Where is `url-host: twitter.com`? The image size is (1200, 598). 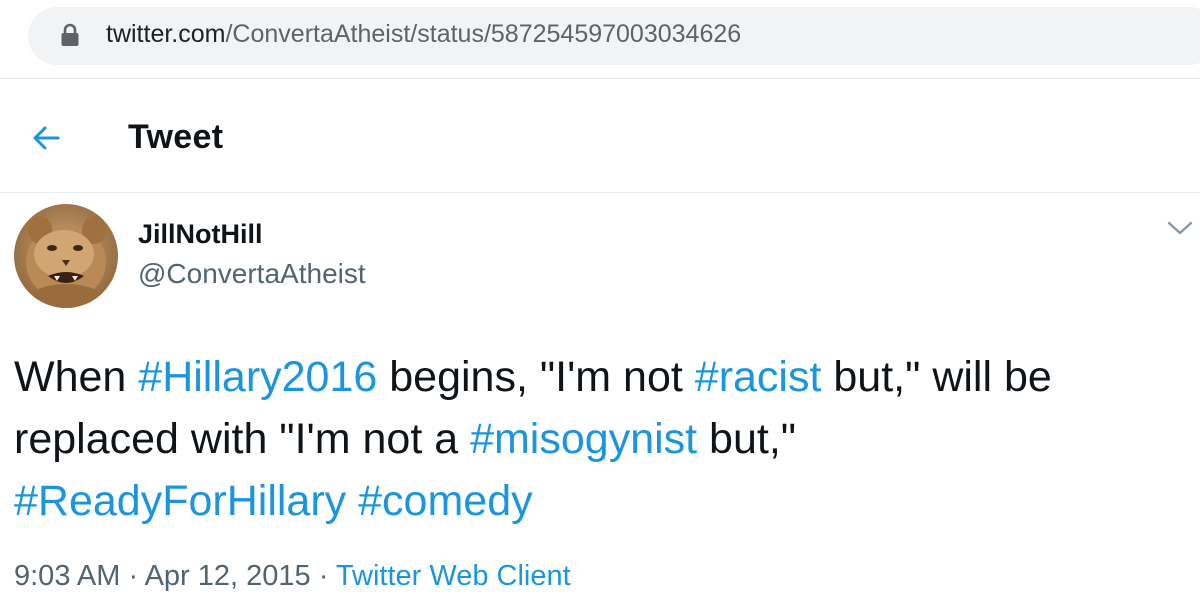 url-host: twitter.com is located at coordinates (166, 34).